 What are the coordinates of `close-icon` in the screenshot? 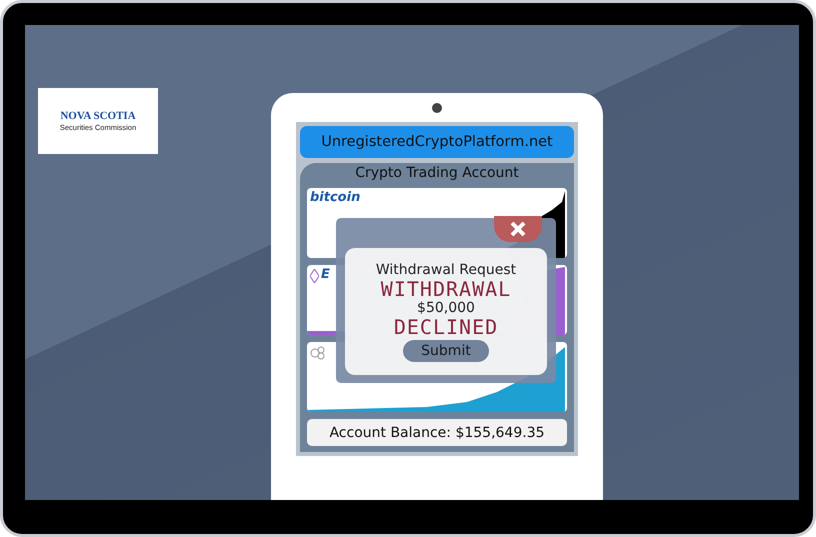 It's located at (518, 229).